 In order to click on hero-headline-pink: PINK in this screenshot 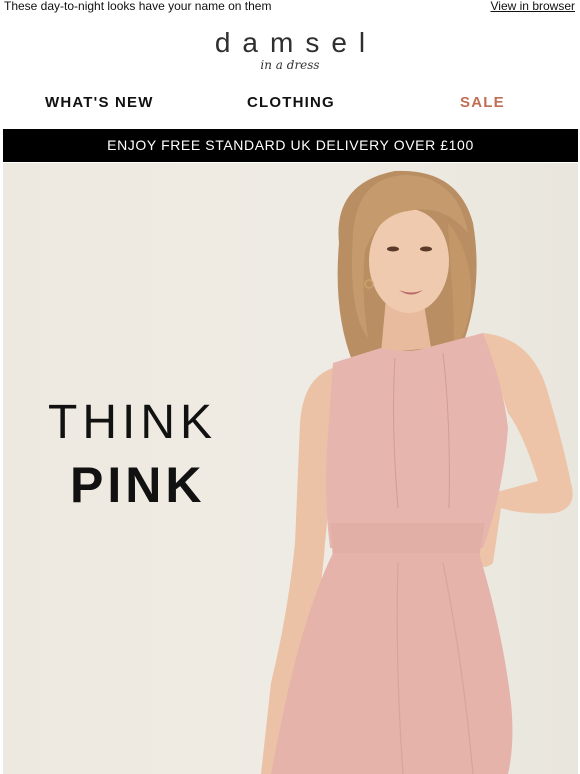, I will do `click(138, 485)`.